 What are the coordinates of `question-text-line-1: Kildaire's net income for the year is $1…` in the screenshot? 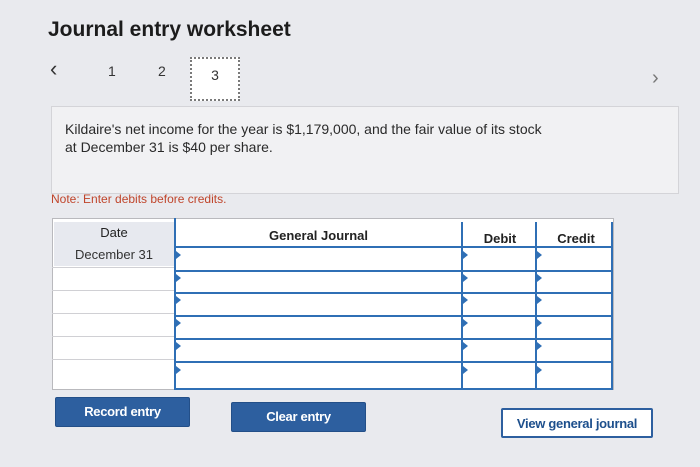 It's located at (303, 129).